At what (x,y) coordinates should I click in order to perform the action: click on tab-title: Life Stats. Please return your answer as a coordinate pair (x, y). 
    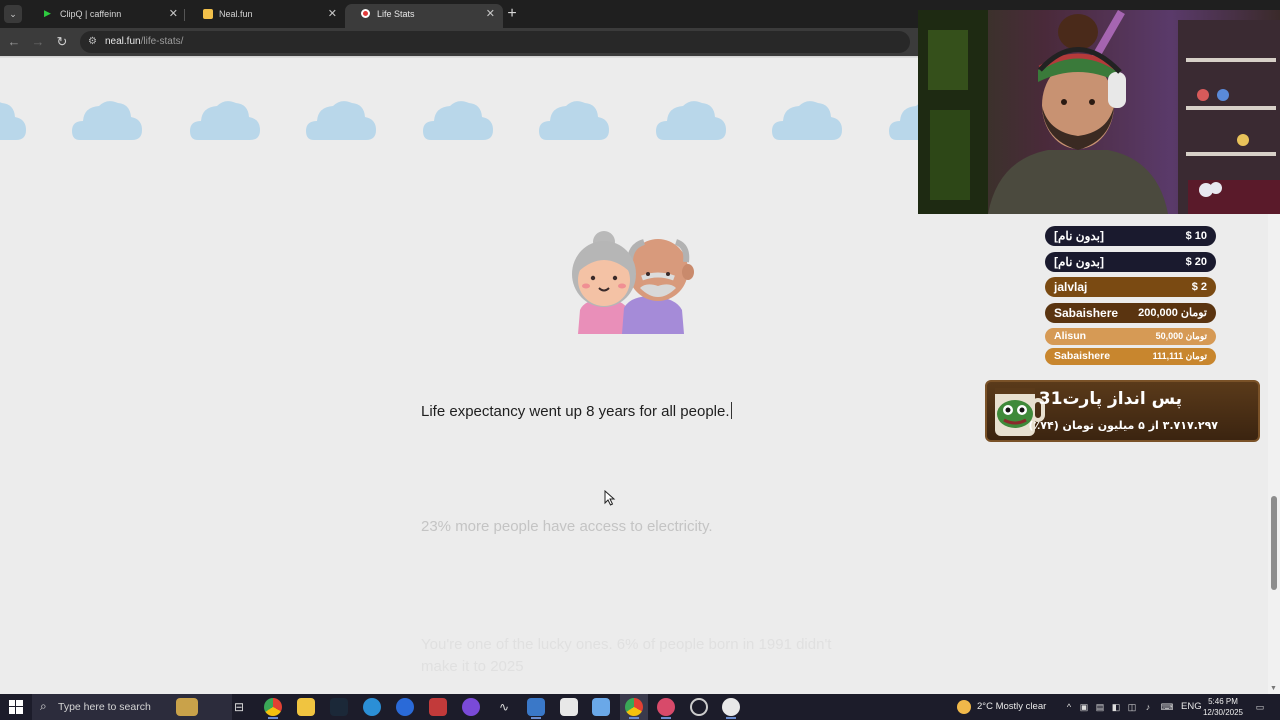
    Looking at the image, I should click on (396, 14).